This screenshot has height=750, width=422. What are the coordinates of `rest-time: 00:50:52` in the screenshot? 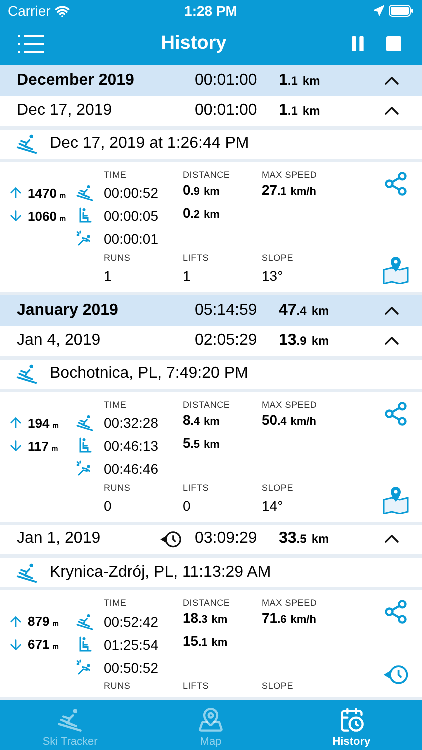 It's located at (132, 668).